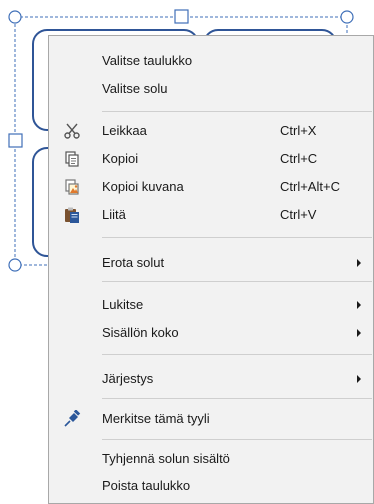  Describe the element at coordinates (140, 332) in the screenshot. I see `menu-item-label: Sisällön koko` at that location.